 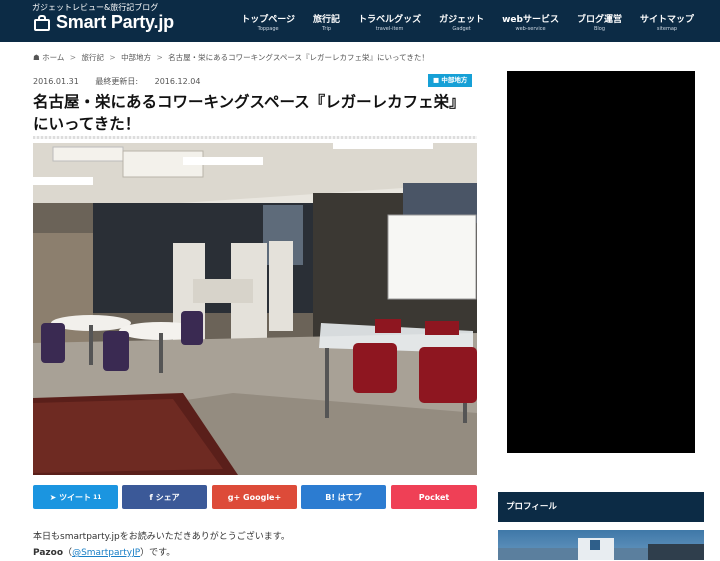 I want to click on nav-item-top: トップページ Toppage, so click(x=268, y=22).